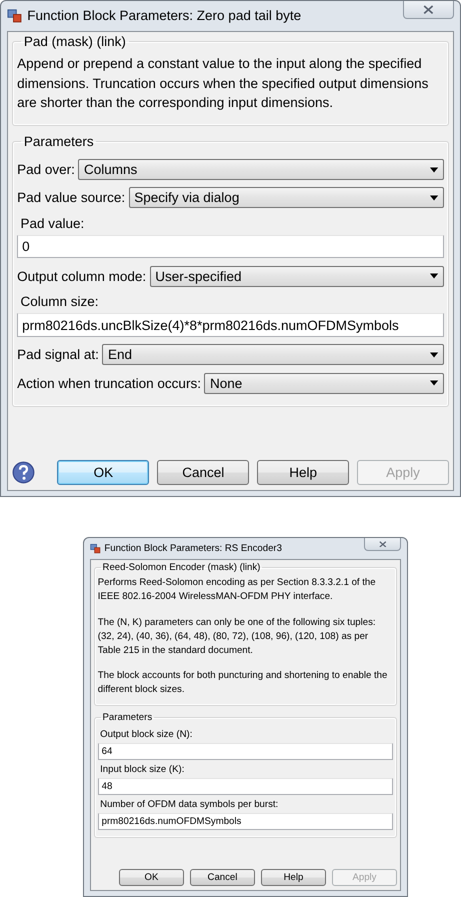 The height and width of the screenshot is (897, 461). I want to click on dropdown: None, so click(324, 383).